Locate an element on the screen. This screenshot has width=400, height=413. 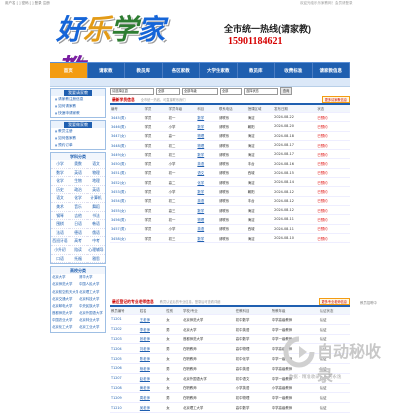
area-select: 请选择区县 is located at coordinates (132, 91).